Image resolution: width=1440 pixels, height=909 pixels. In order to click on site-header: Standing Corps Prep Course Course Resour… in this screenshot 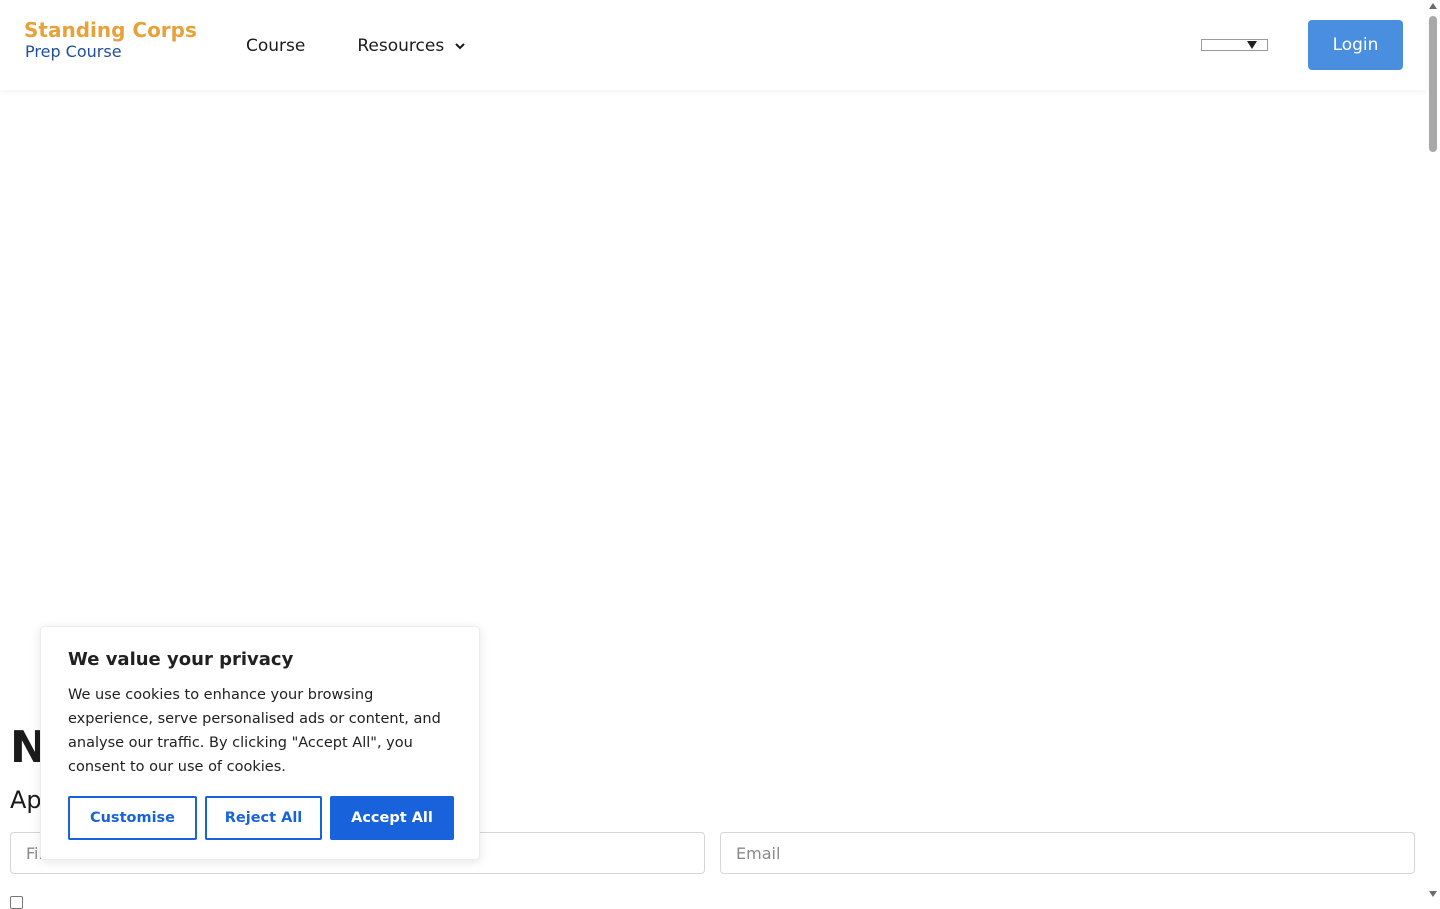, I will do `click(713, 45)`.